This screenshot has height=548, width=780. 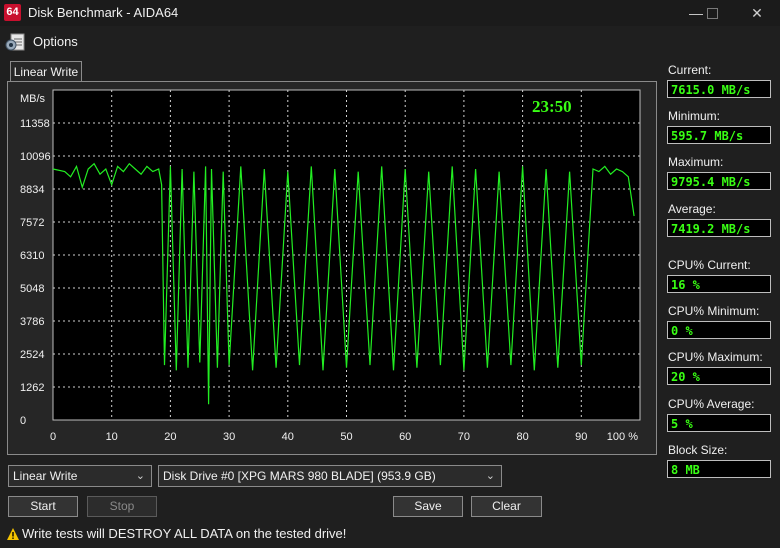 I want to click on x-tick-label: 10, so click(x=112, y=437).